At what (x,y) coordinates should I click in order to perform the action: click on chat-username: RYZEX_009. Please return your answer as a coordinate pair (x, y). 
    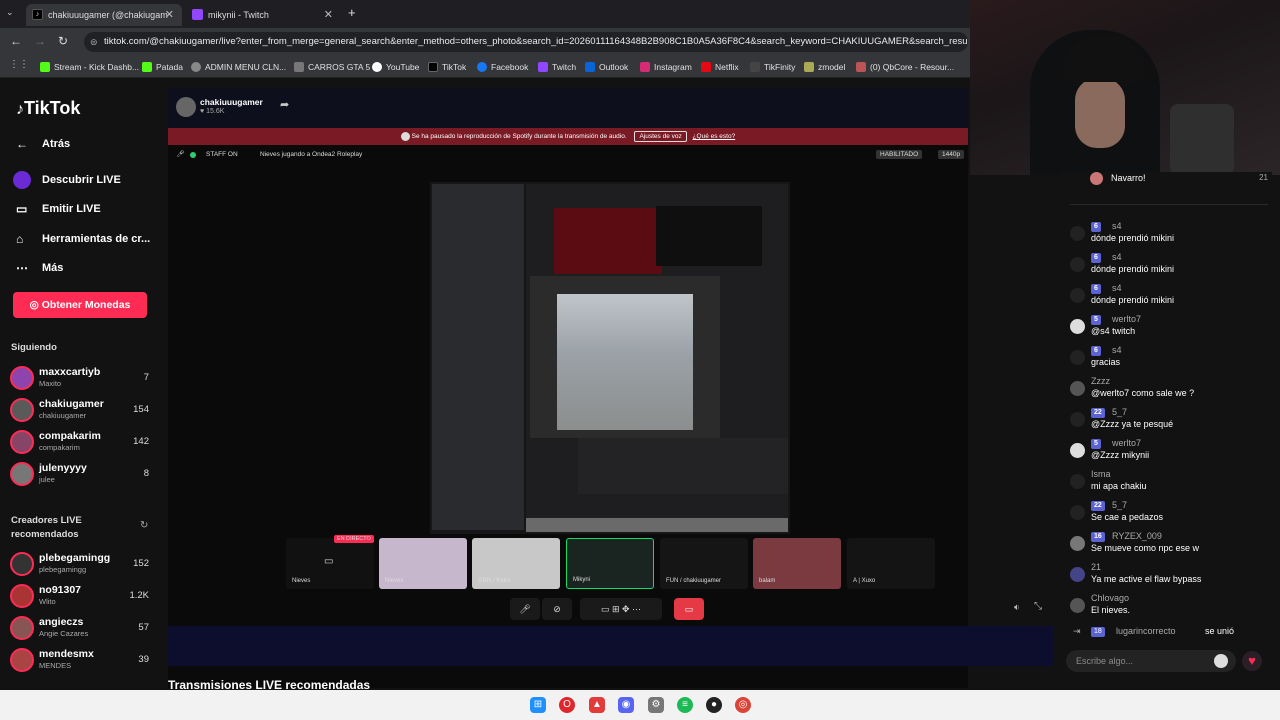
    Looking at the image, I should click on (1137, 536).